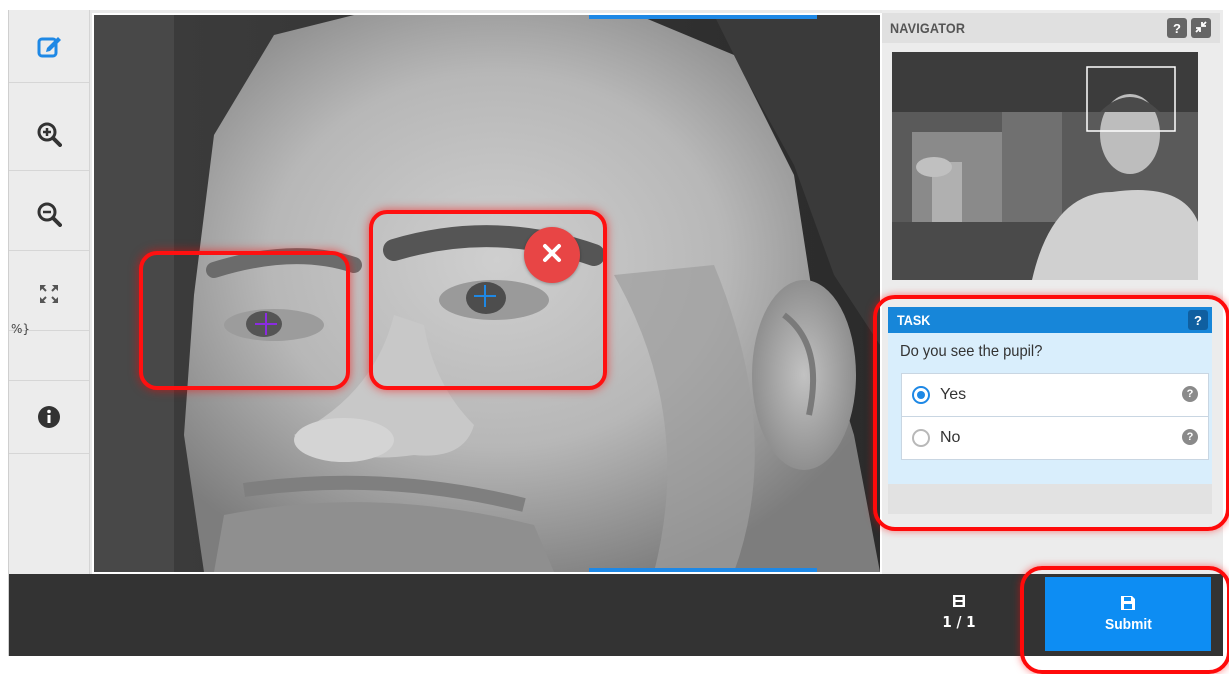 This screenshot has width=1229, height=674. I want to click on task-panel: TASK ? Do you see the pupil? Yes ? No ?, so click(1051, 413).